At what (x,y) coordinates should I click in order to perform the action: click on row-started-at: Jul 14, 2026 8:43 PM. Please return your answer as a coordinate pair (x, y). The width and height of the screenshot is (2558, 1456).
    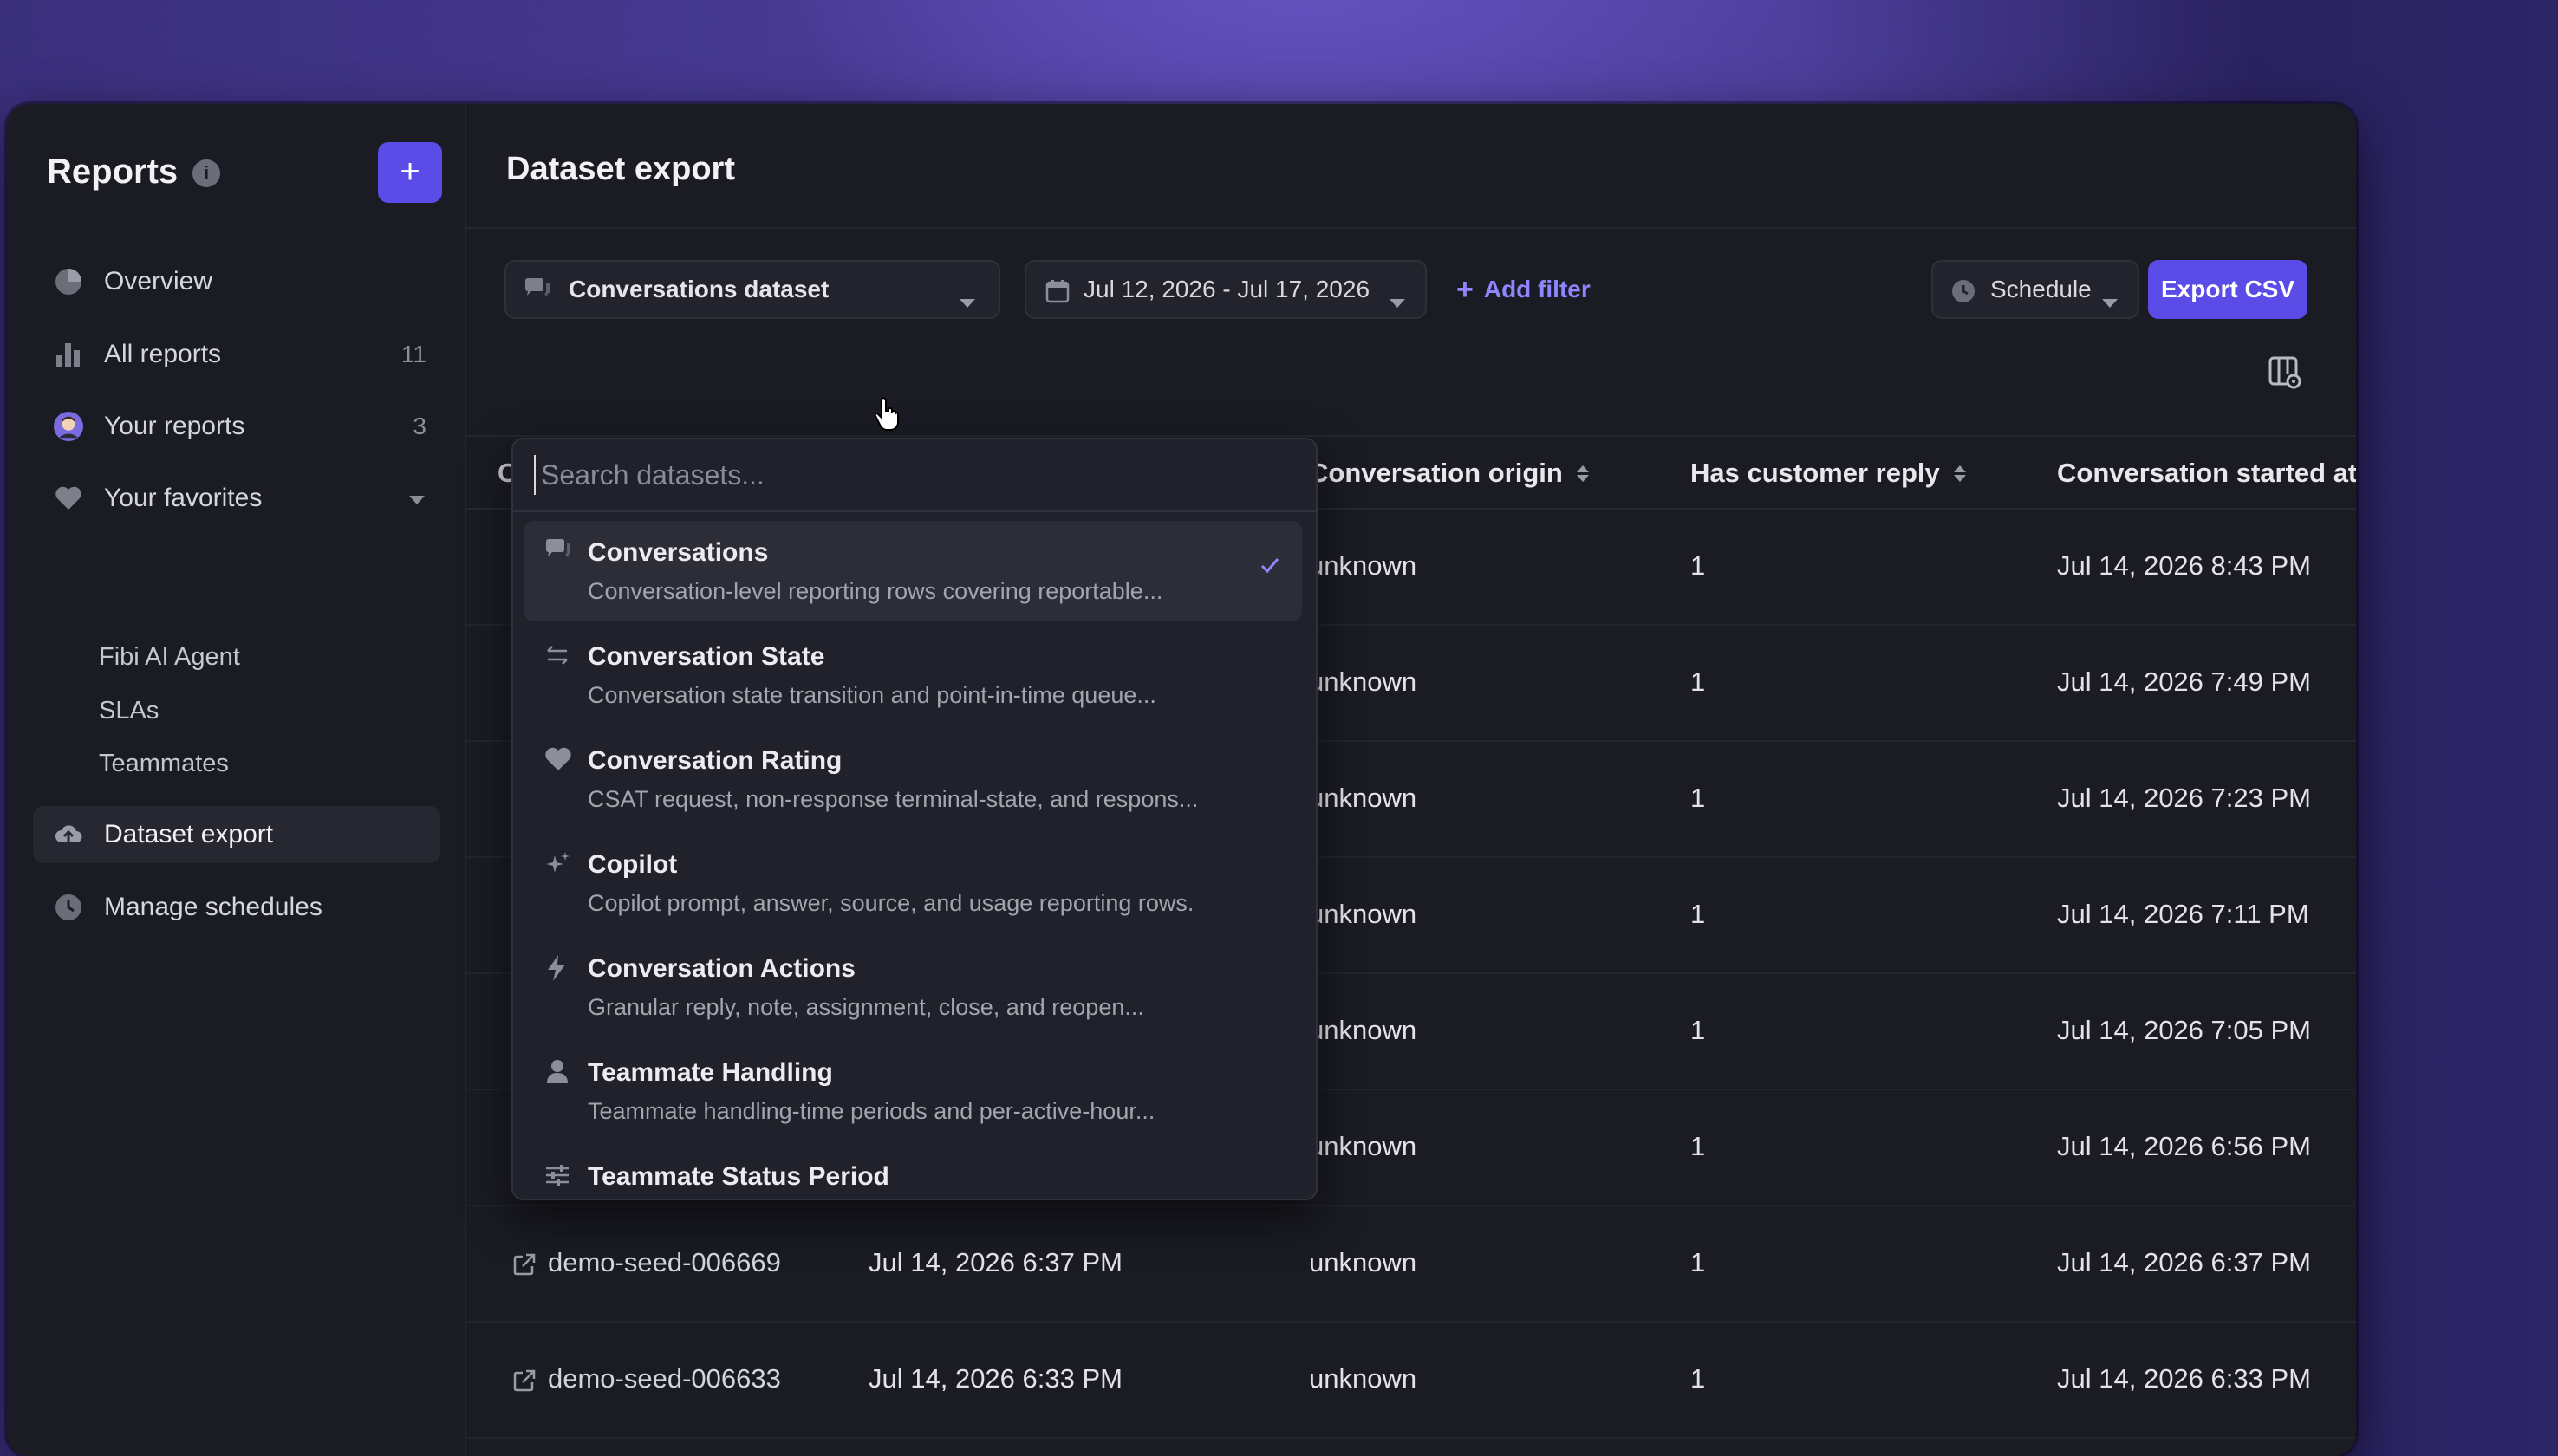
    Looking at the image, I should click on (2184, 565).